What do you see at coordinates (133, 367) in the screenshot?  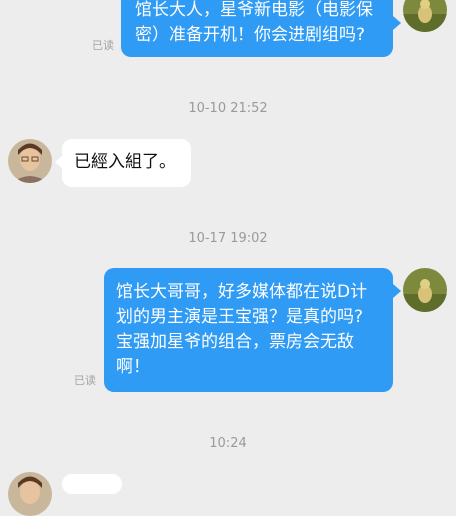 I see `message-line: 啊！` at bounding box center [133, 367].